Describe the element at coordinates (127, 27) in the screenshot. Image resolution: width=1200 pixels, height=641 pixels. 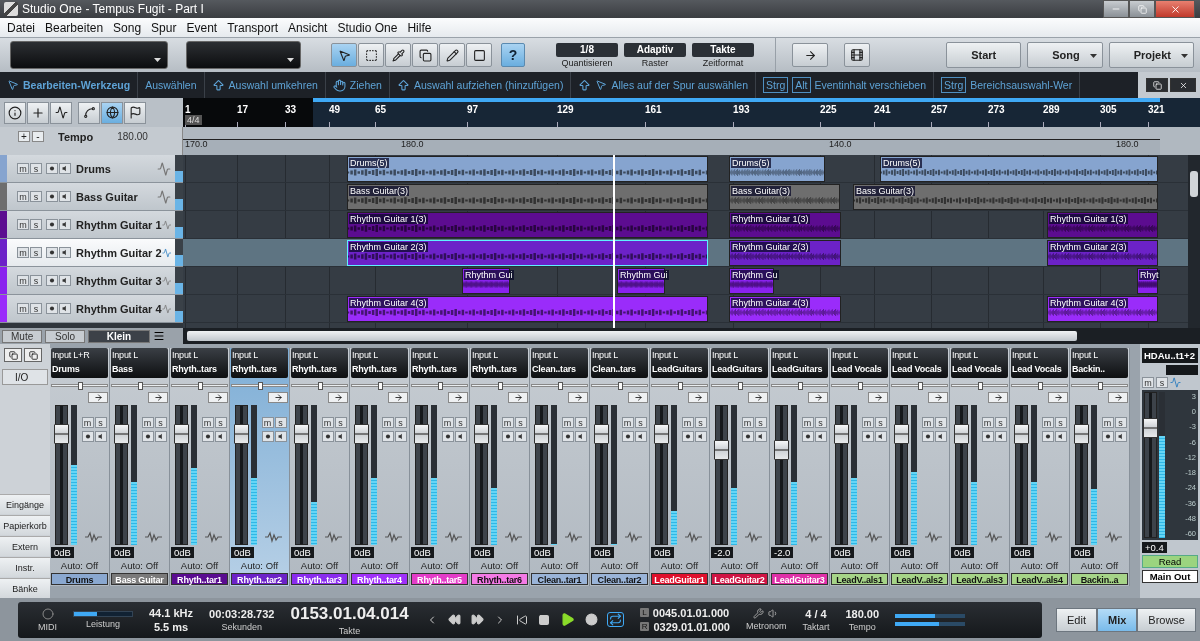
I see `menu-item: Song` at that location.